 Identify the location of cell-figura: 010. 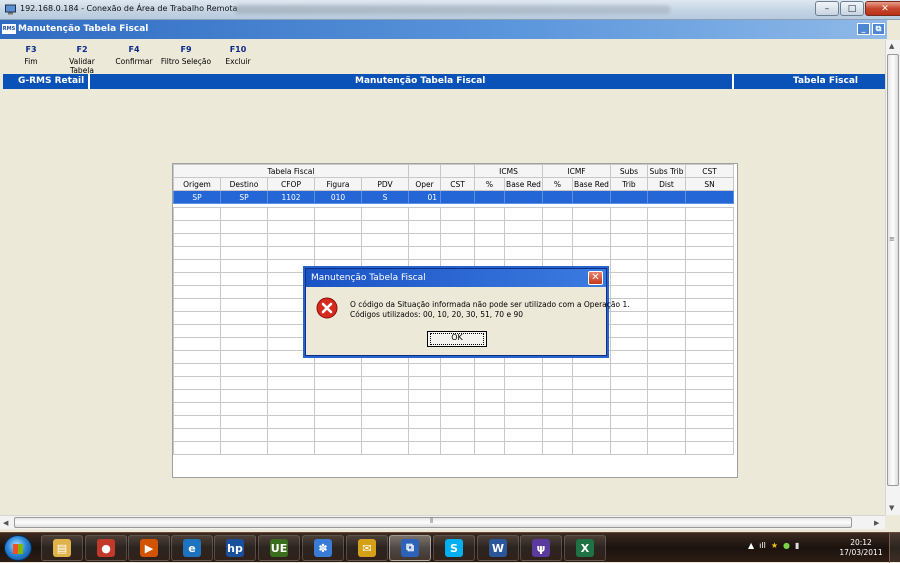
(338, 197).